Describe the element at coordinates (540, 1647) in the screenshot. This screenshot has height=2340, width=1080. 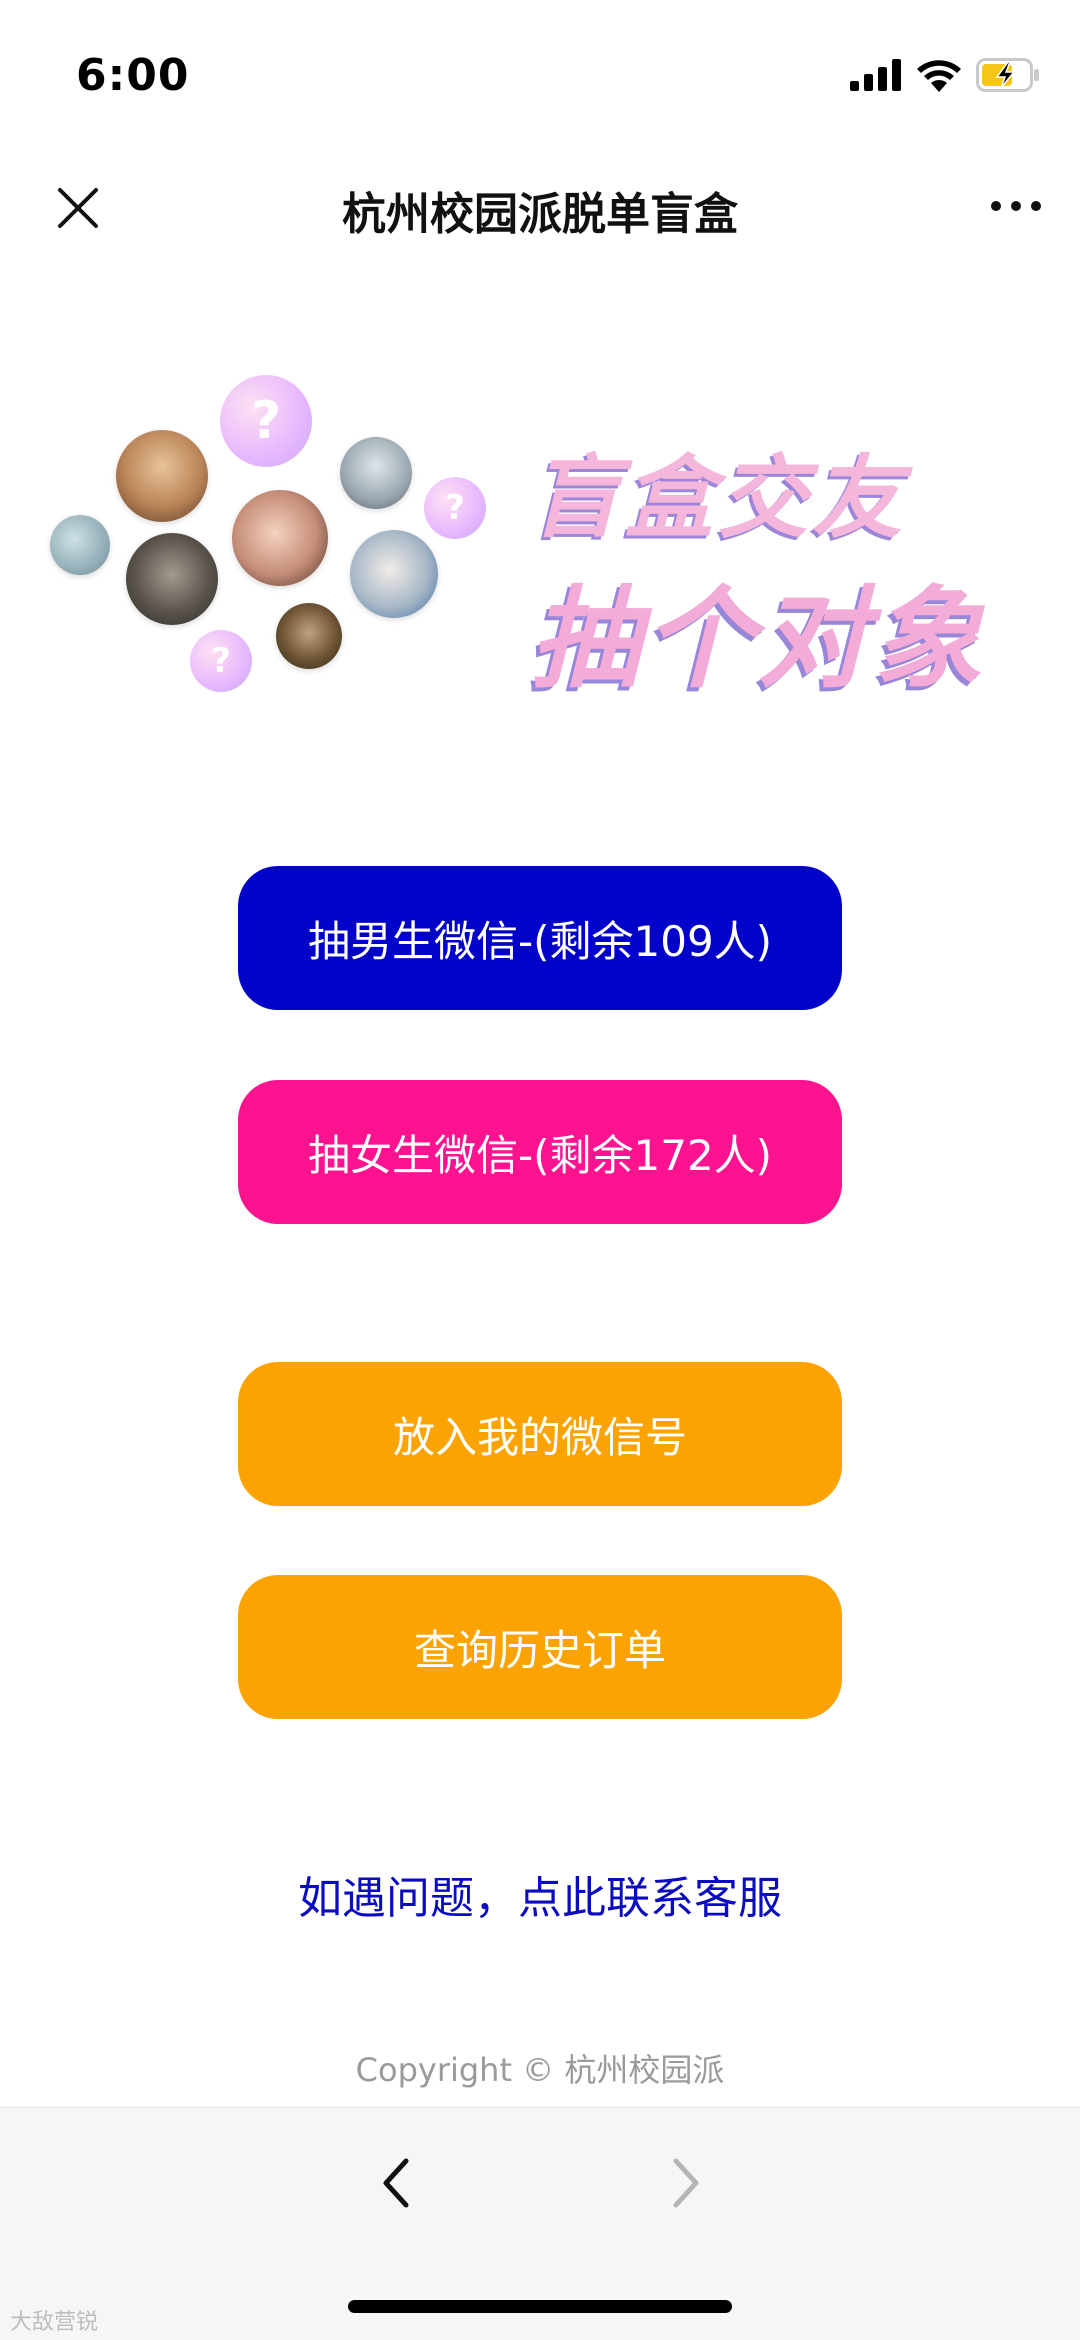
I see `query-history-orders-button: 查询历史订单` at that location.